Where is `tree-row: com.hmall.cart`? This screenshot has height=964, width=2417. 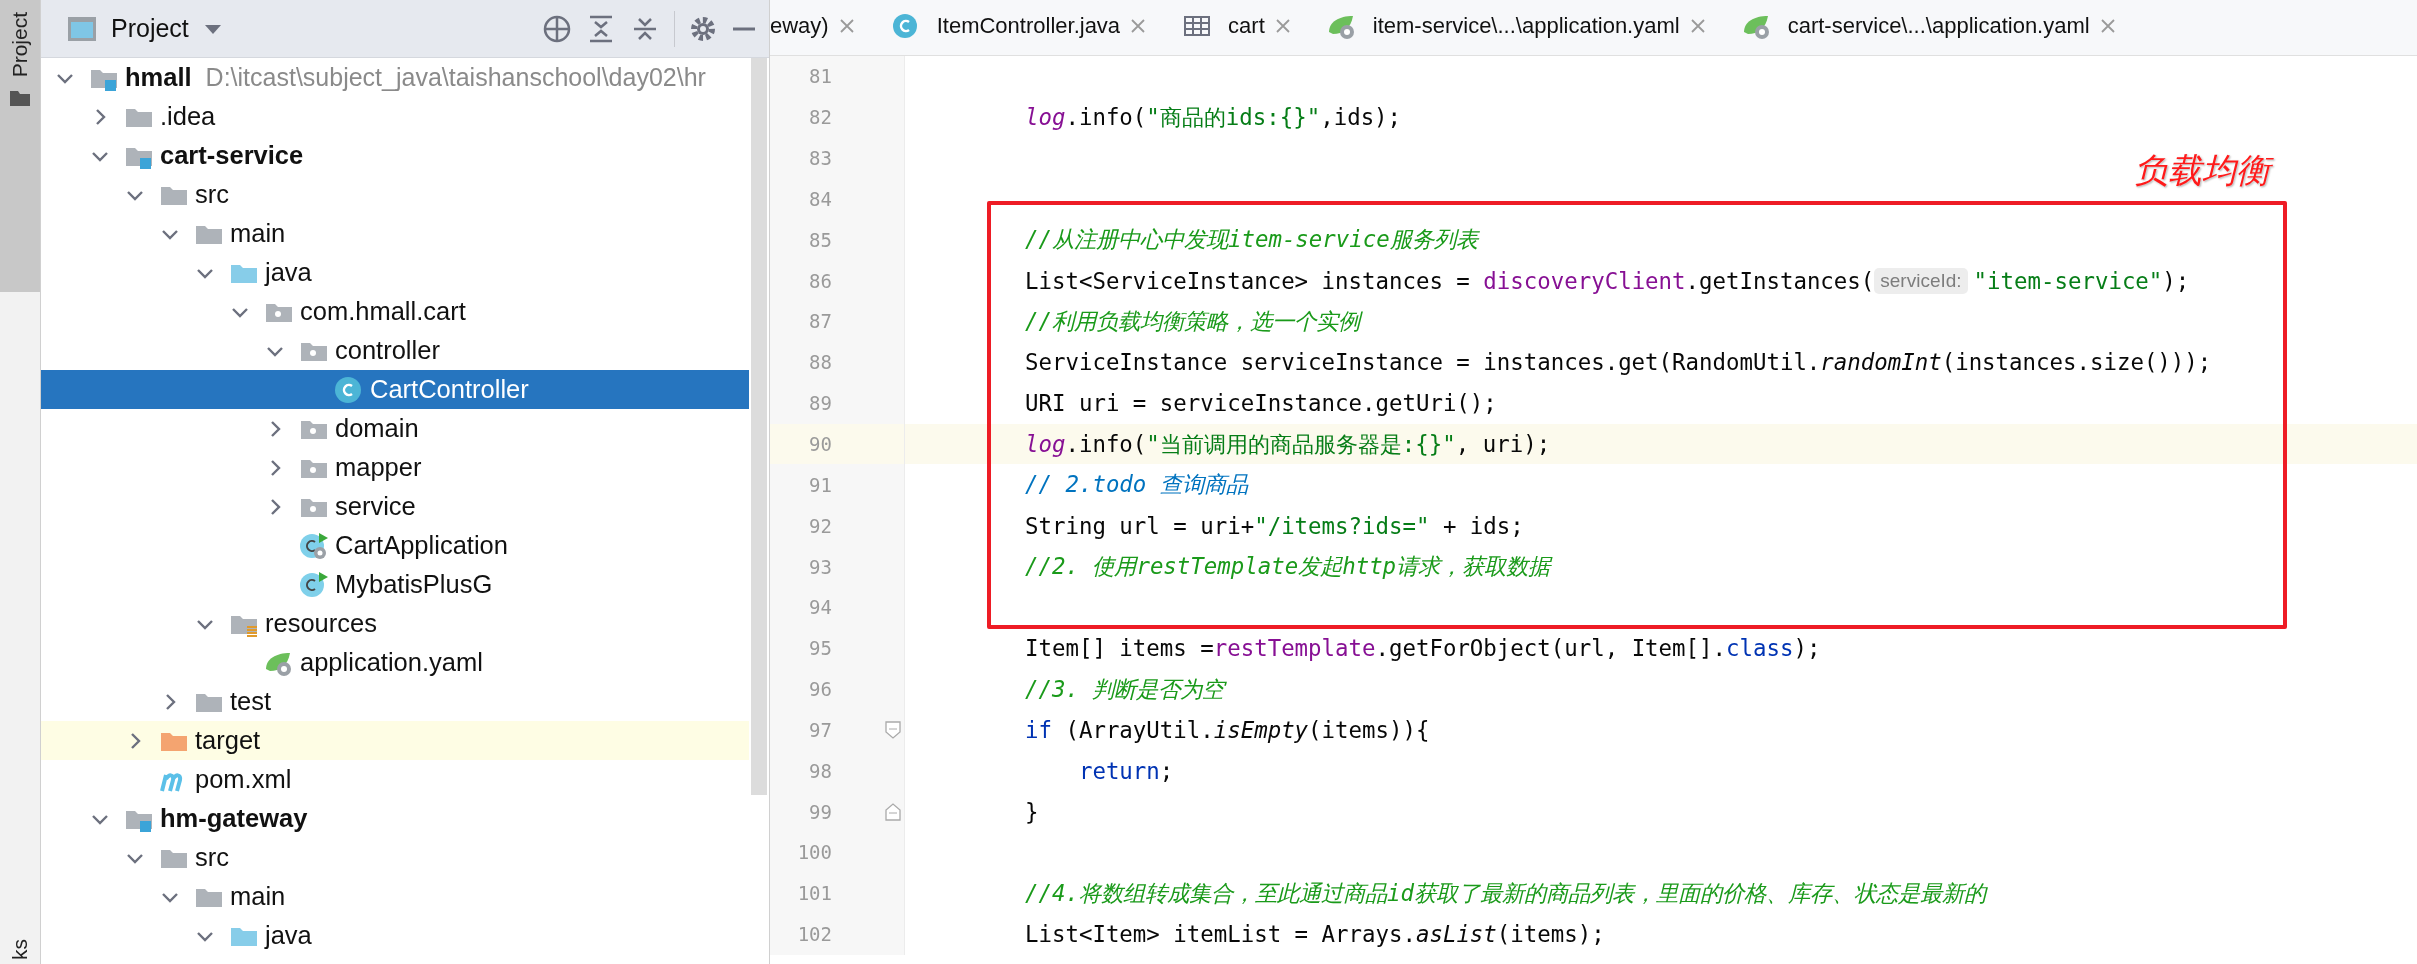 tree-row: com.hmall.cart is located at coordinates (395, 311).